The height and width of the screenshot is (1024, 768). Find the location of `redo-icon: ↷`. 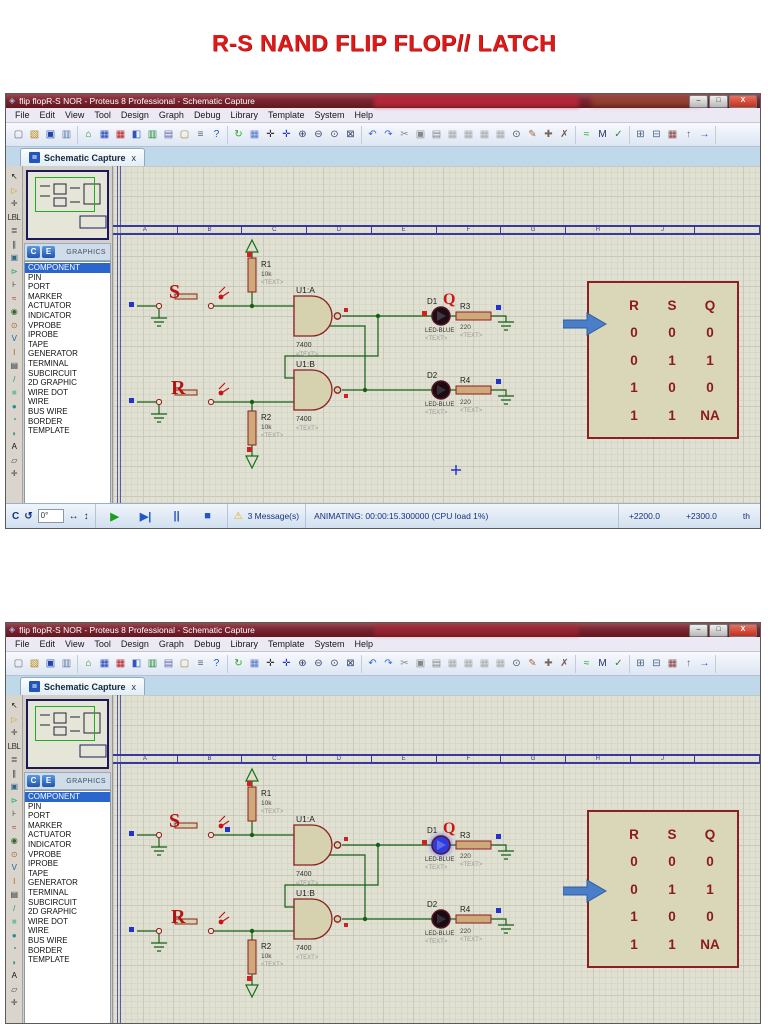

redo-icon: ↷ is located at coordinates (388, 135).